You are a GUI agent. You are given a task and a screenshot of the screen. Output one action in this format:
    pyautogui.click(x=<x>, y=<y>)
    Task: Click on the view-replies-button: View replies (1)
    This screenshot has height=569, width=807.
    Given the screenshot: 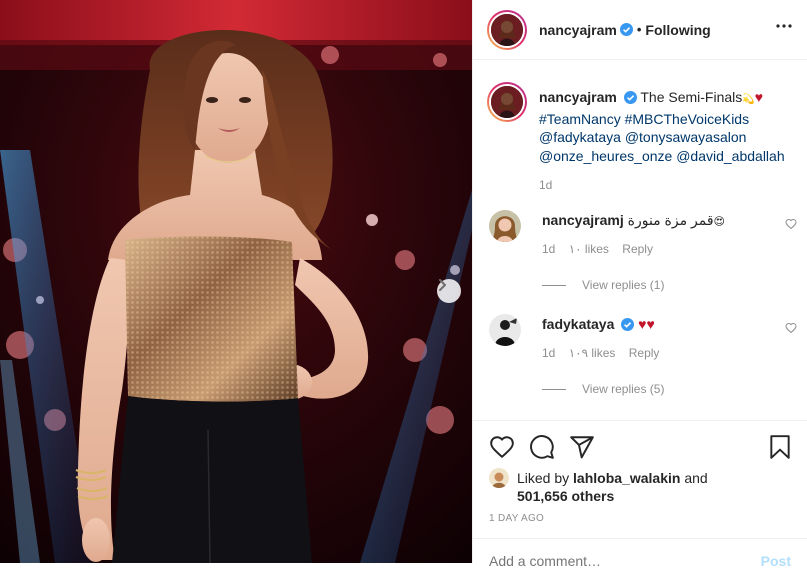 What is the action you would take?
    pyautogui.click(x=603, y=285)
    